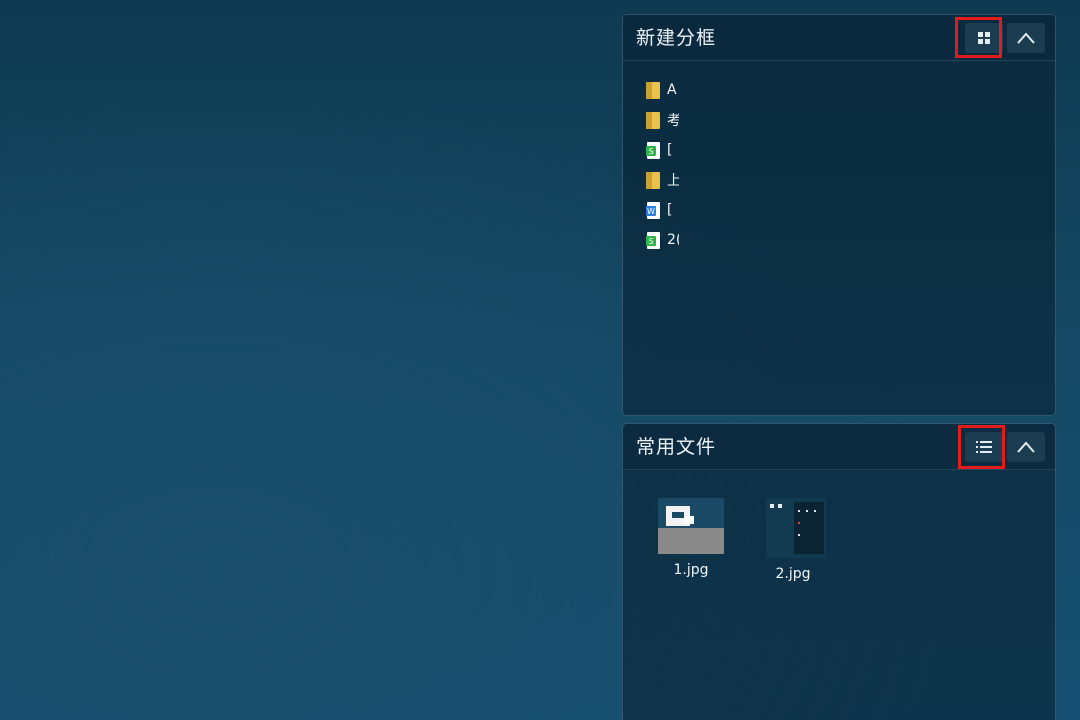 The height and width of the screenshot is (720, 1080). Describe the element at coordinates (839, 447) in the screenshot. I see `fence-header: 常用文件` at that location.